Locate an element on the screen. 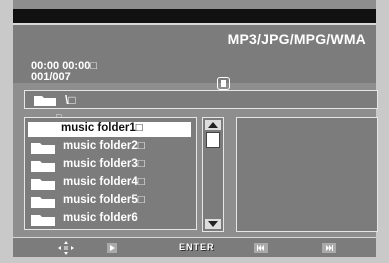 The height and width of the screenshot is (263, 389). control-hint-bar: ENTER is located at coordinates (194, 247).